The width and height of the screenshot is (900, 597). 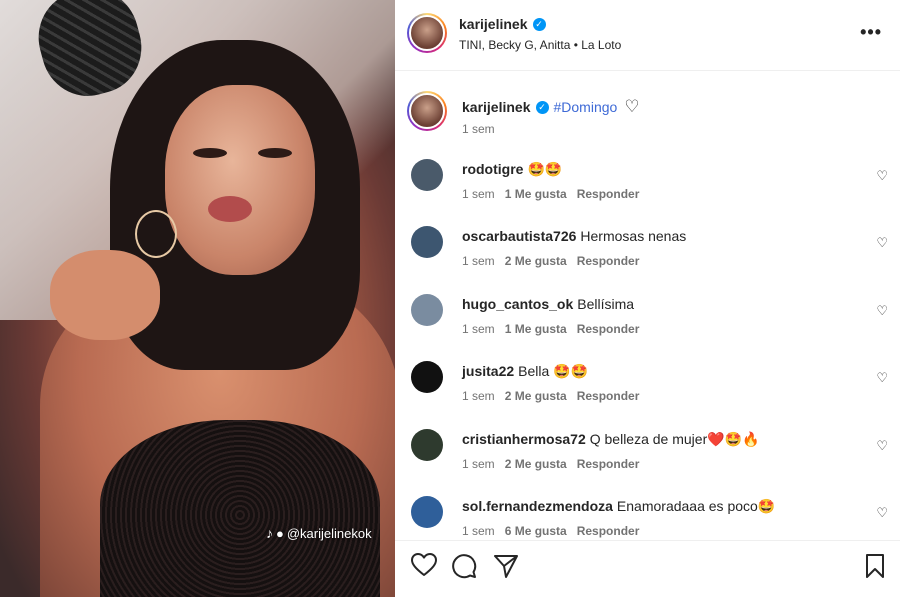 What do you see at coordinates (464, 566) in the screenshot?
I see `comment-icon` at bounding box center [464, 566].